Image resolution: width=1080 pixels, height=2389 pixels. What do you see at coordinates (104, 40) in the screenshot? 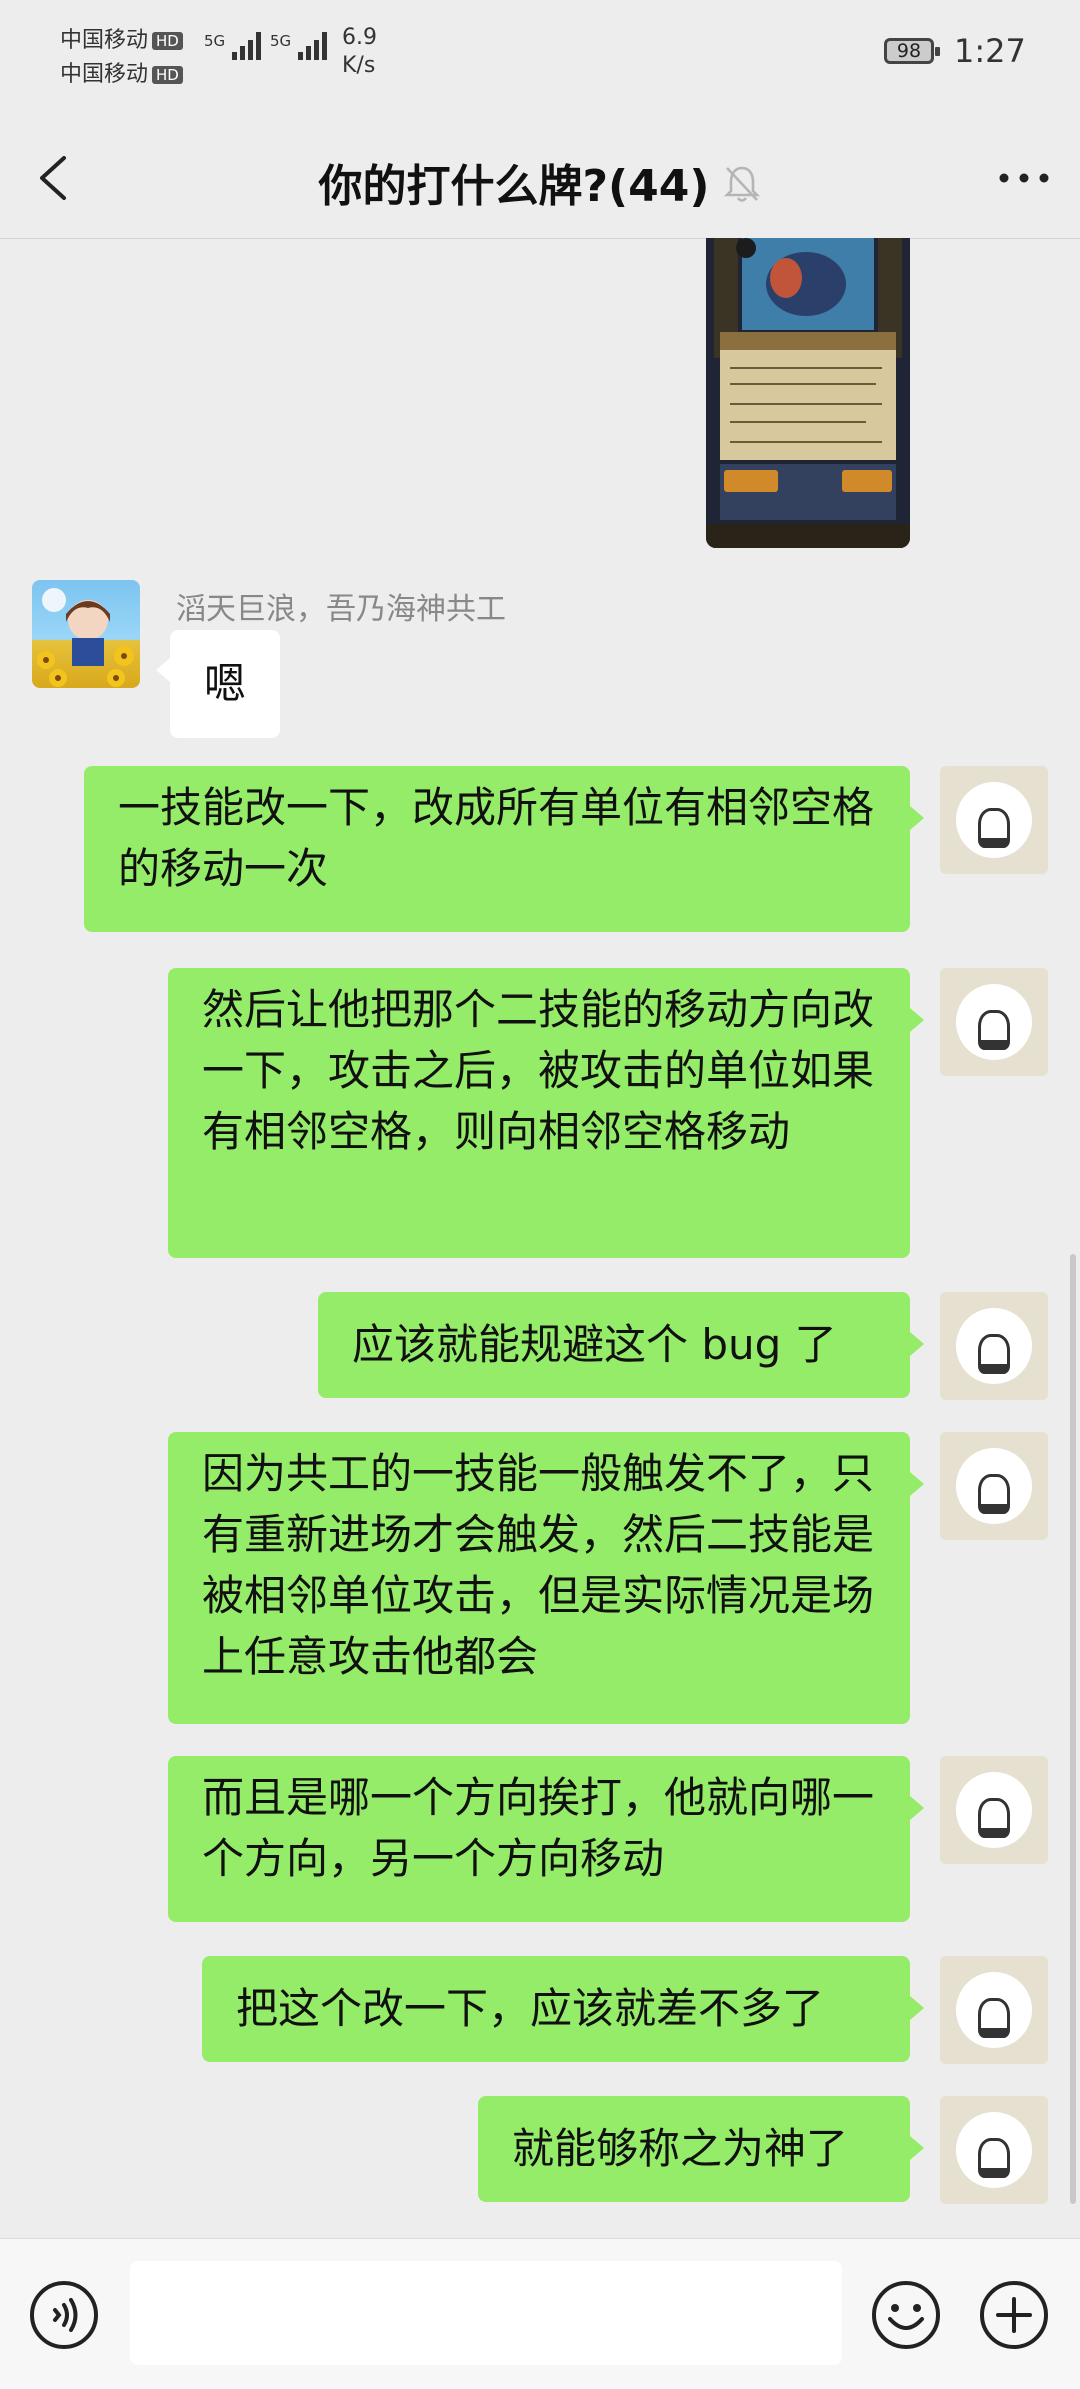
I see `carrier-1-label: 中国移动` at bounding box center [104, 40].